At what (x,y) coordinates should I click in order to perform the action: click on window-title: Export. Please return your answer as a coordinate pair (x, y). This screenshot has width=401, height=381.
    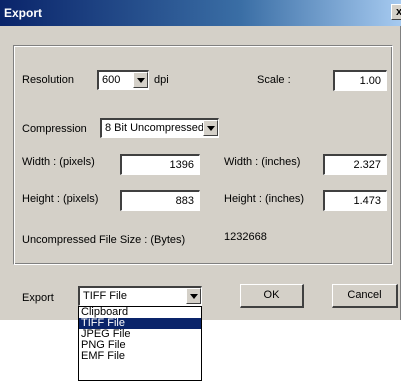
    Looking at the image, I should click on (23, 13).